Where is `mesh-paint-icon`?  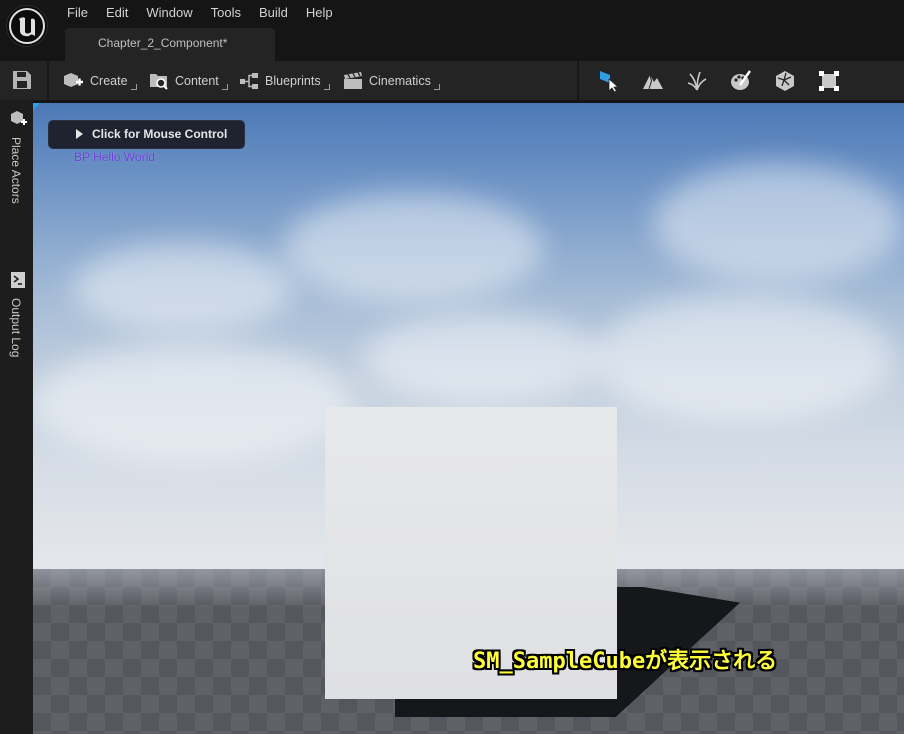
mesh-paint-icon is located at coordinates (741, 81).